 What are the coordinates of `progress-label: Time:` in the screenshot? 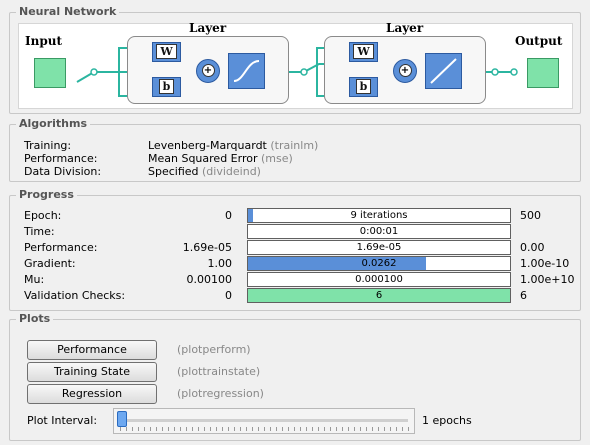 It's located at (39, 231).